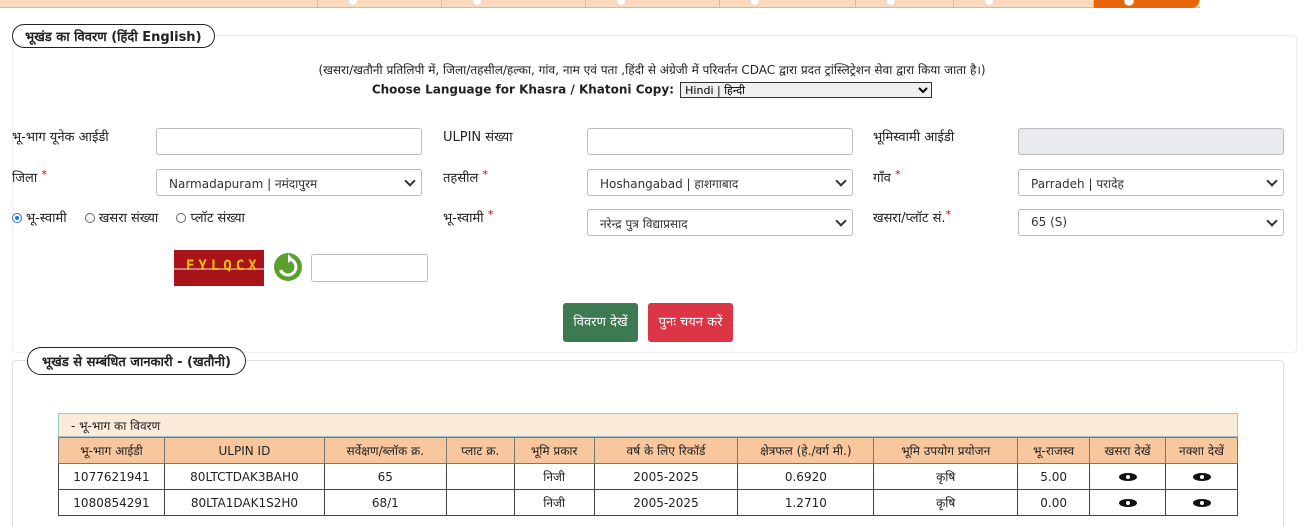  Describe the element at coordinates (806, 502) in the screenshot. I see `table-cell: 1.2710` at that location.